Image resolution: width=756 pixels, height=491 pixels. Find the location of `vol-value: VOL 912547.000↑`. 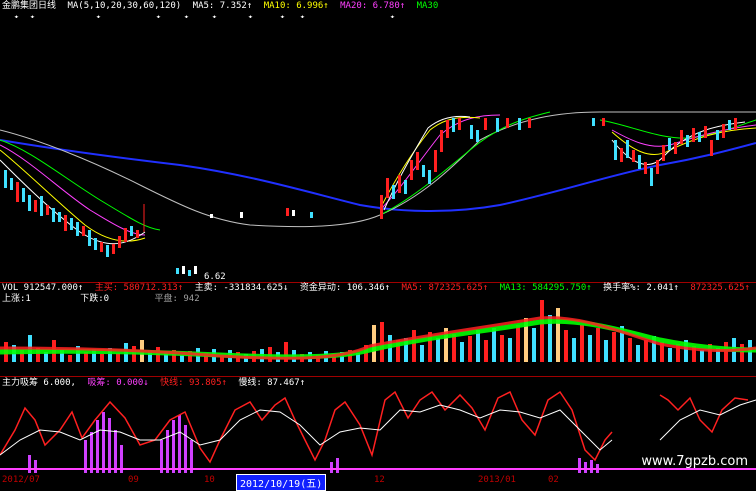

vol-value: VOL 912547.000↑ is located at coordinates (43, 288).